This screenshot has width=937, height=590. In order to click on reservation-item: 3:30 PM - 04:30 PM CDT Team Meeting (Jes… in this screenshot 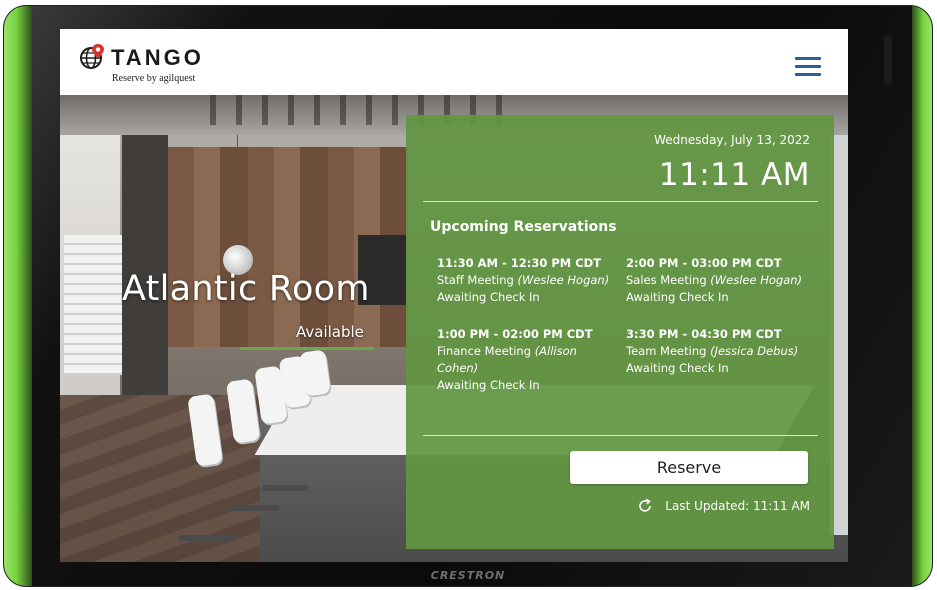, I will do `click(715, 351)`.